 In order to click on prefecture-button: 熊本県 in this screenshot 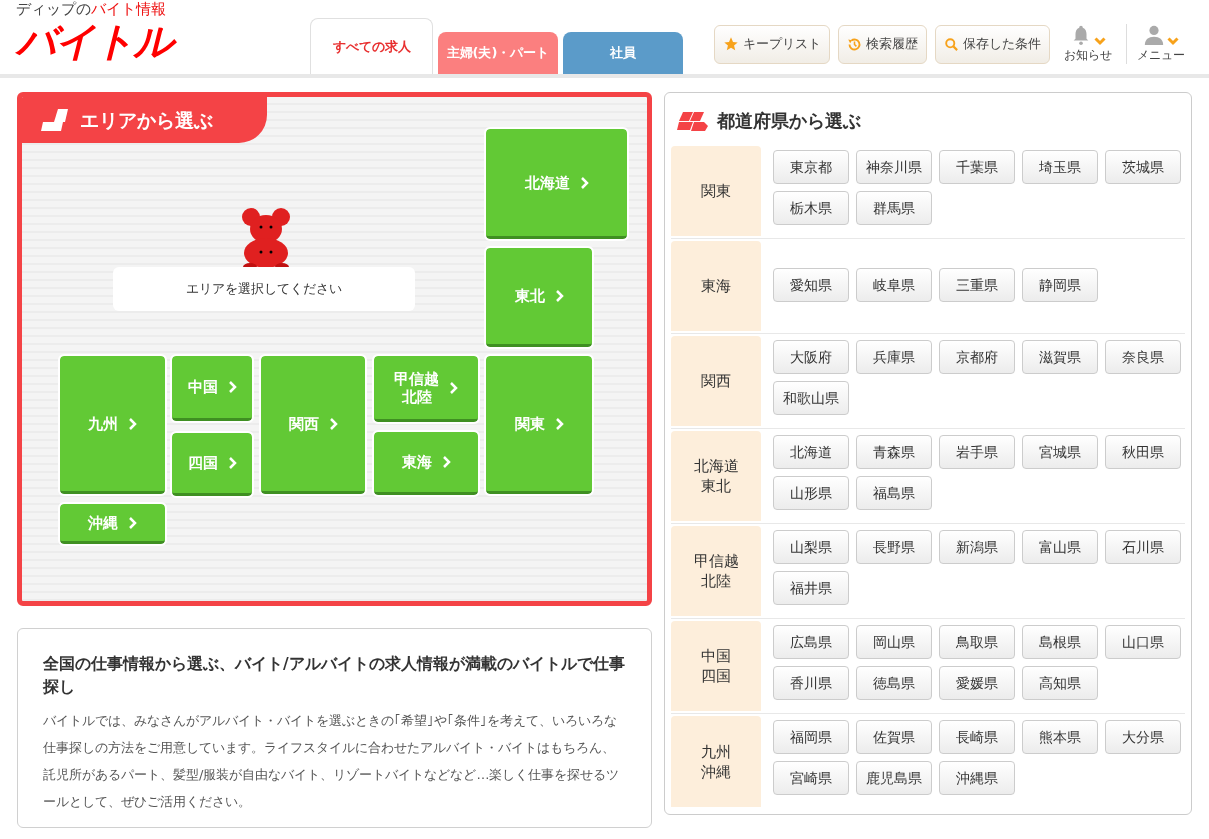, I will do `click(1060, 737)`.